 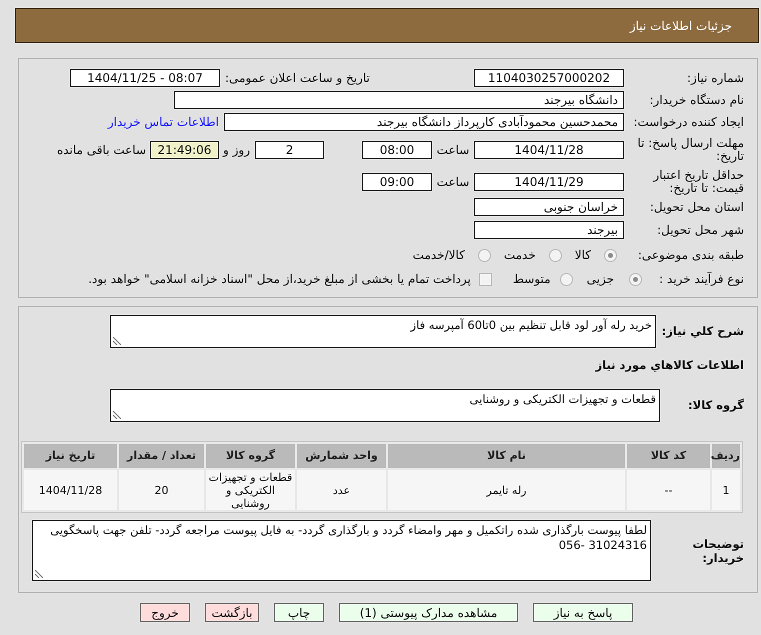 I want to click on field-label: تاریخ و ساعت اعلان عمومی:, so click(x=297, y=78).